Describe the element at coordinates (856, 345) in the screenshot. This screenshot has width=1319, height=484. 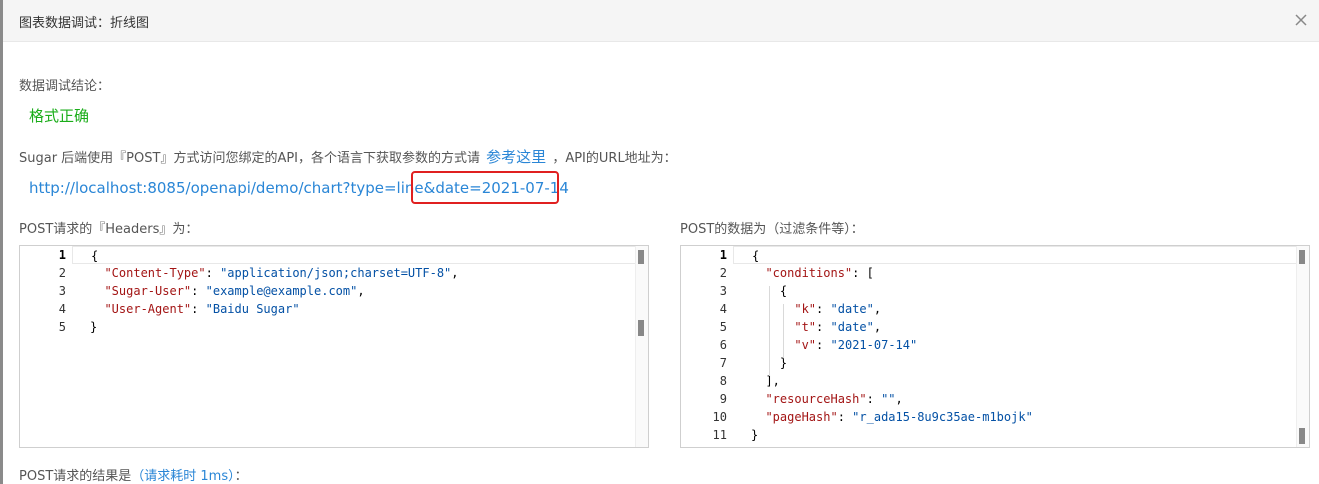
I see `code-line: "v": "2021-07-14"` at that location.